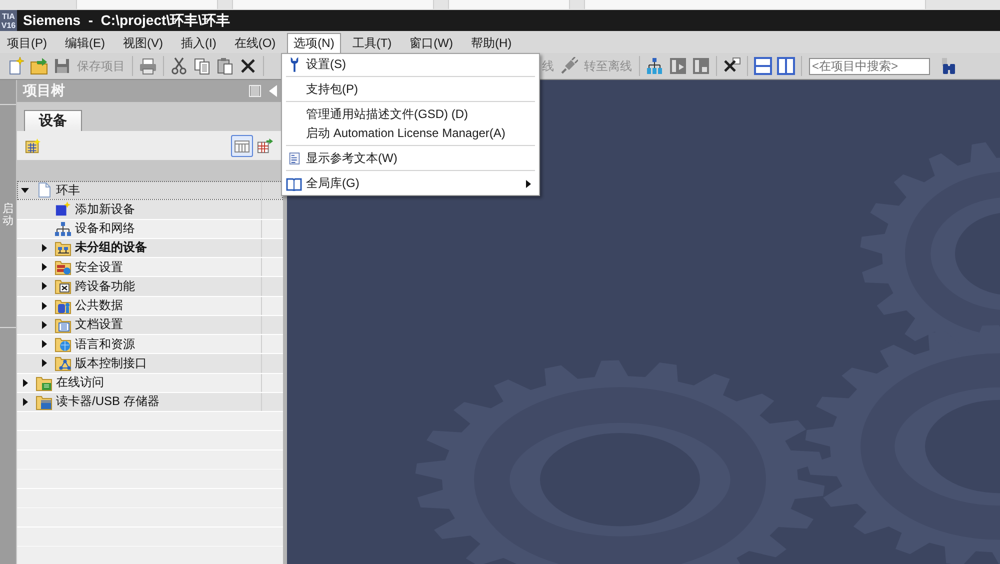 The width and height of the screenshot is (1000, 564). Describe the element at coordinates (63, 344) in the screenshot. I see `folder-globe-icon` at that location.